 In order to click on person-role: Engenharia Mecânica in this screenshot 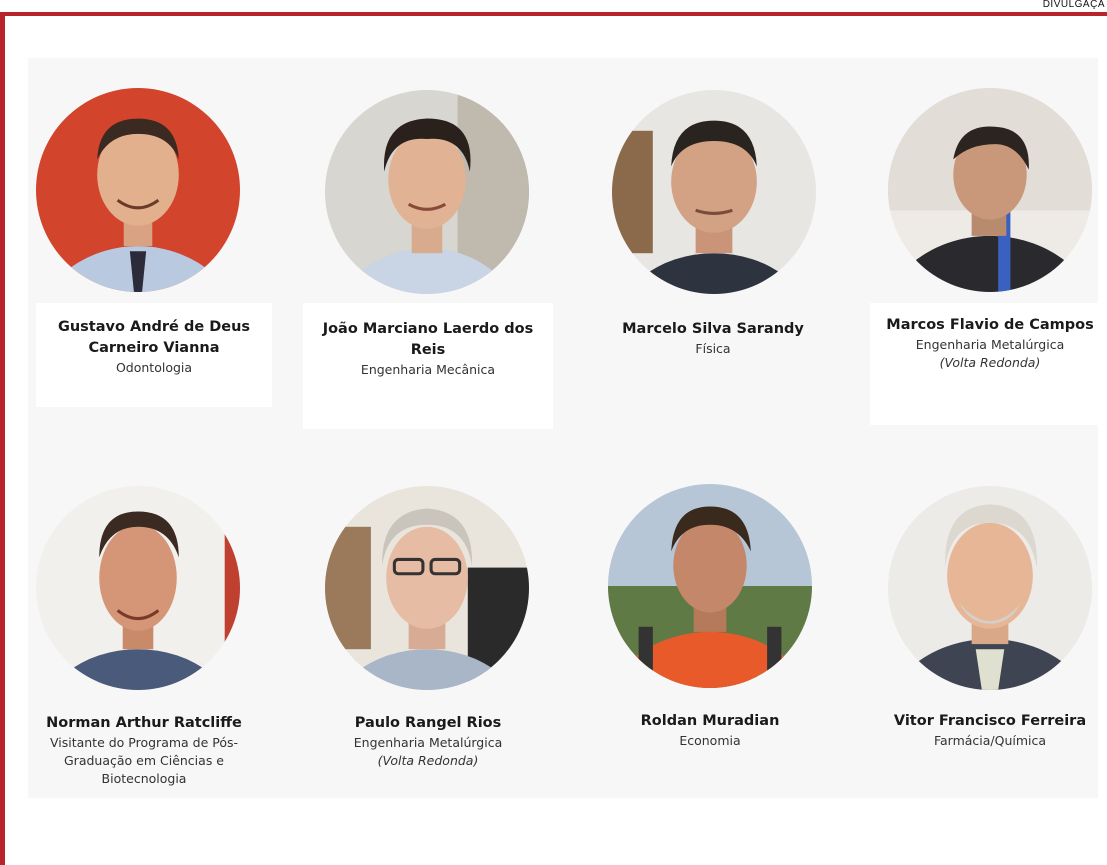, I will do `click(428, 369)`.